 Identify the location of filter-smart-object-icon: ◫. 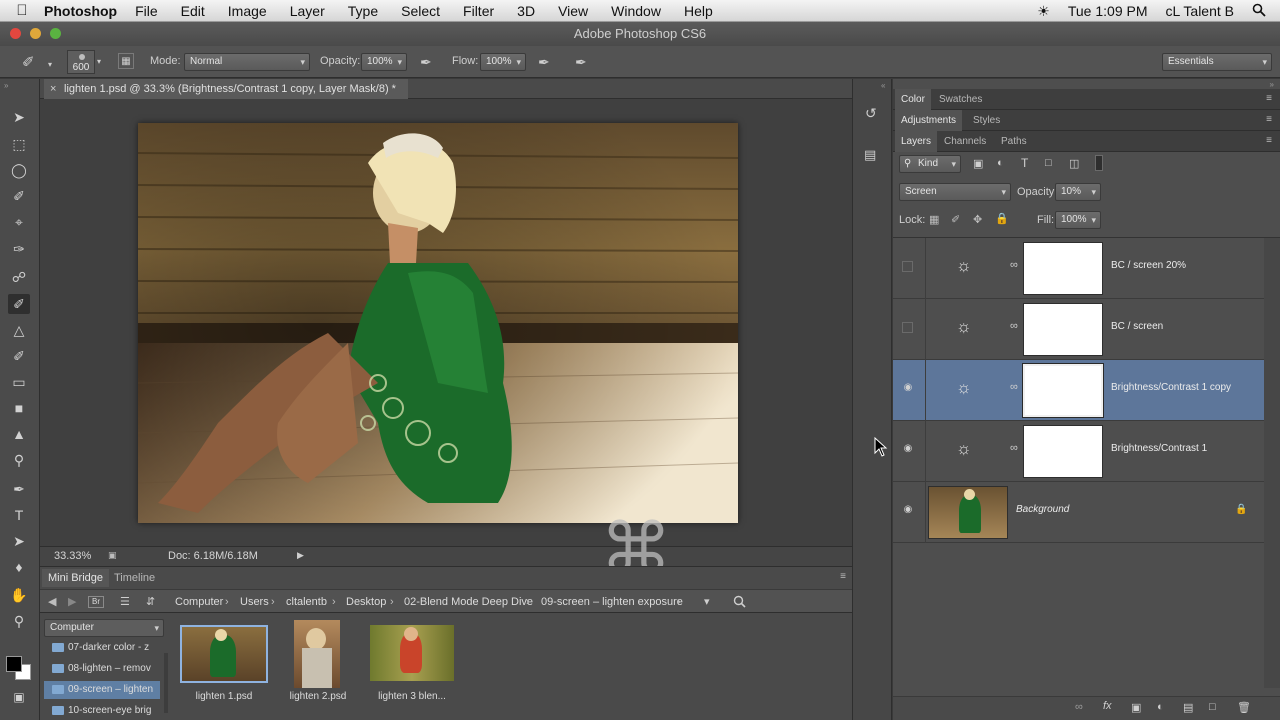
(1074, 163).